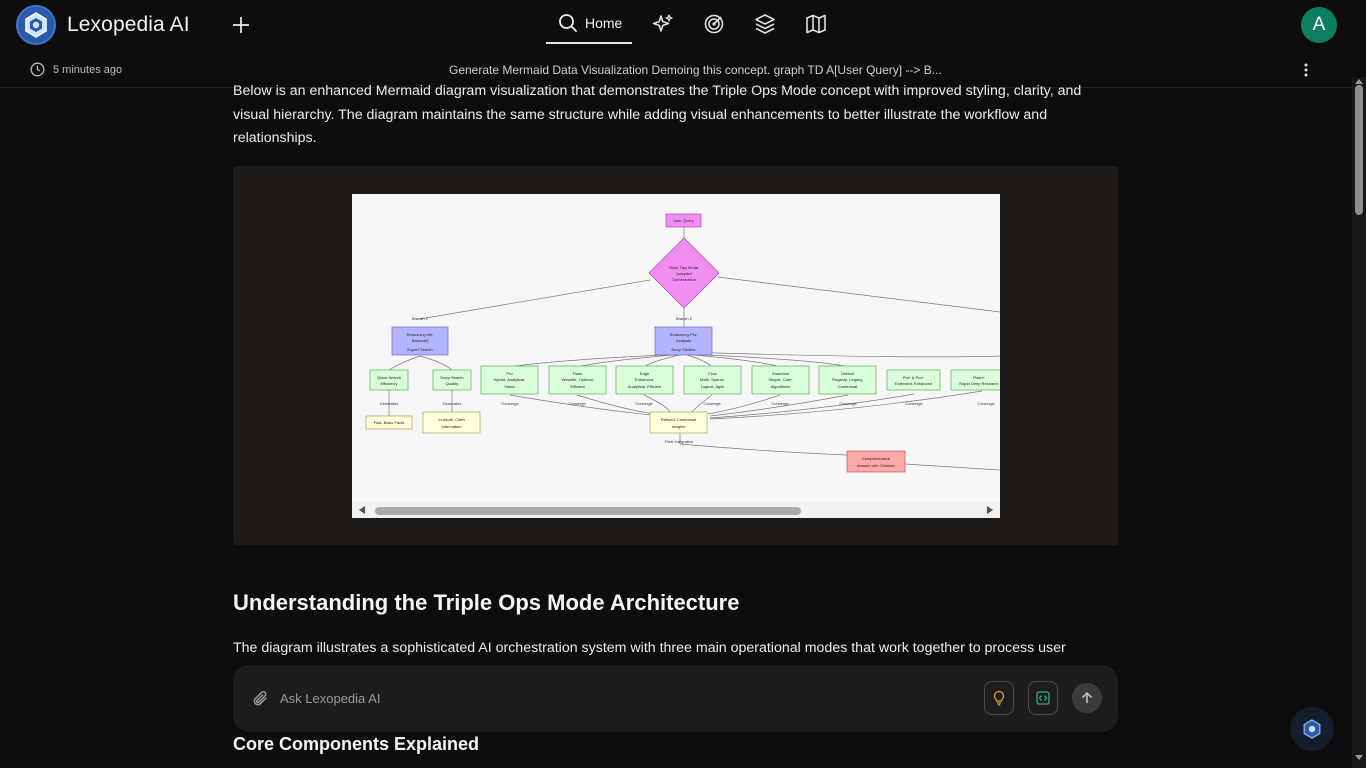 This screenshot has width=1366, height=768. What do you see at coordinates (780, 373) in the screenshot?
I see `svg-text: Essential` at bounding box center [780, 373].